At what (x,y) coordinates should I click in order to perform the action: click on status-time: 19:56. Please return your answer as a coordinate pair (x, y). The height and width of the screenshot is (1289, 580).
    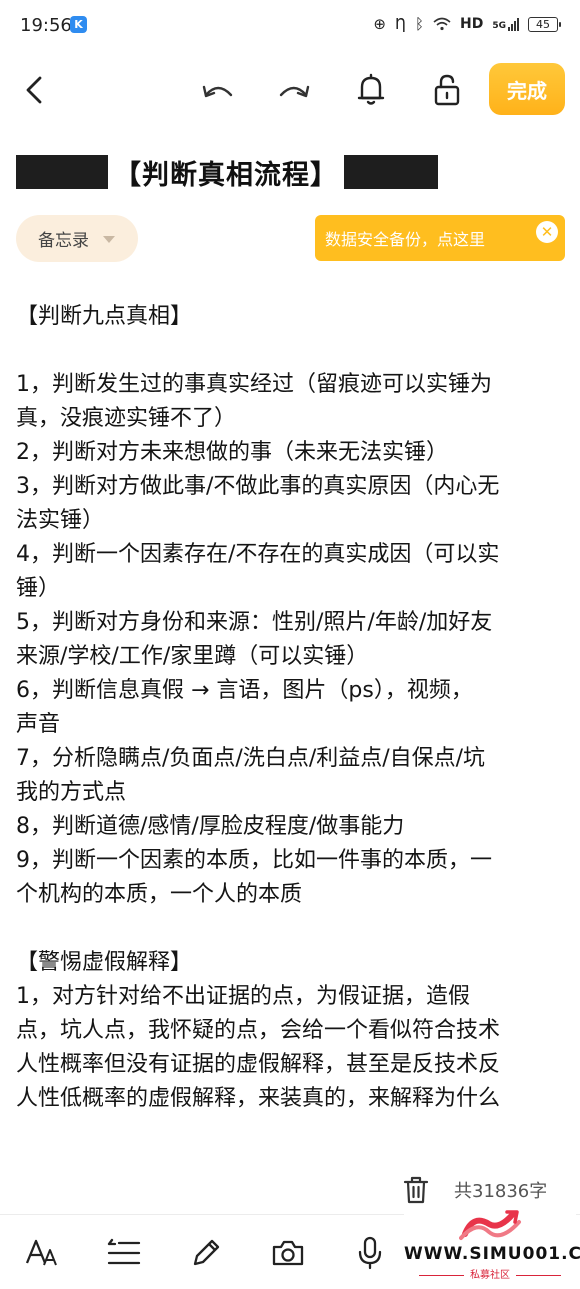
    Looking at the image, I should click on (46, 25).